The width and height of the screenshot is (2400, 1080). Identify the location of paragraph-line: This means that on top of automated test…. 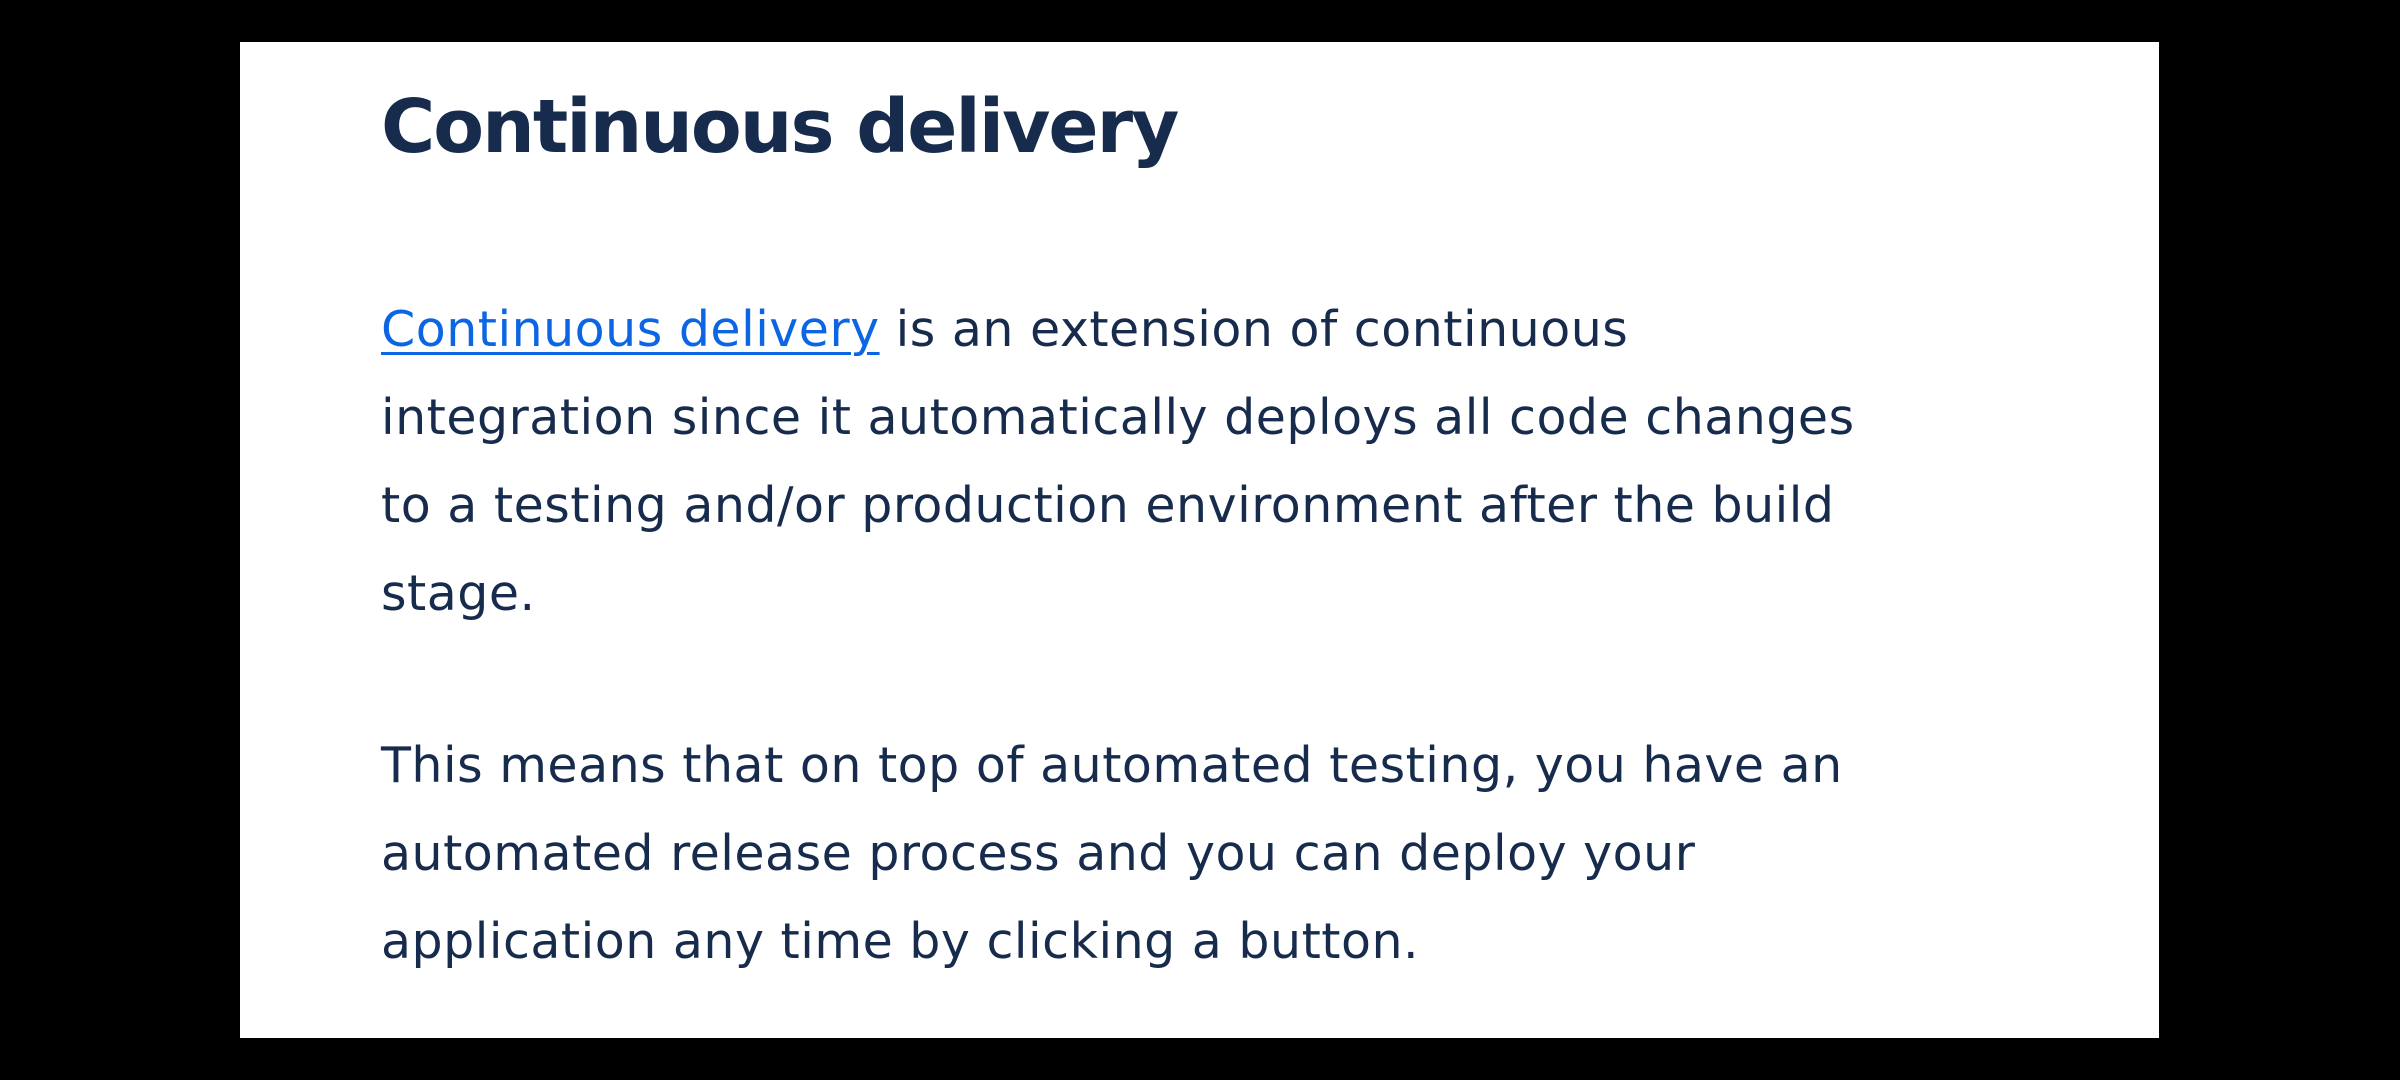
(1112, 765).